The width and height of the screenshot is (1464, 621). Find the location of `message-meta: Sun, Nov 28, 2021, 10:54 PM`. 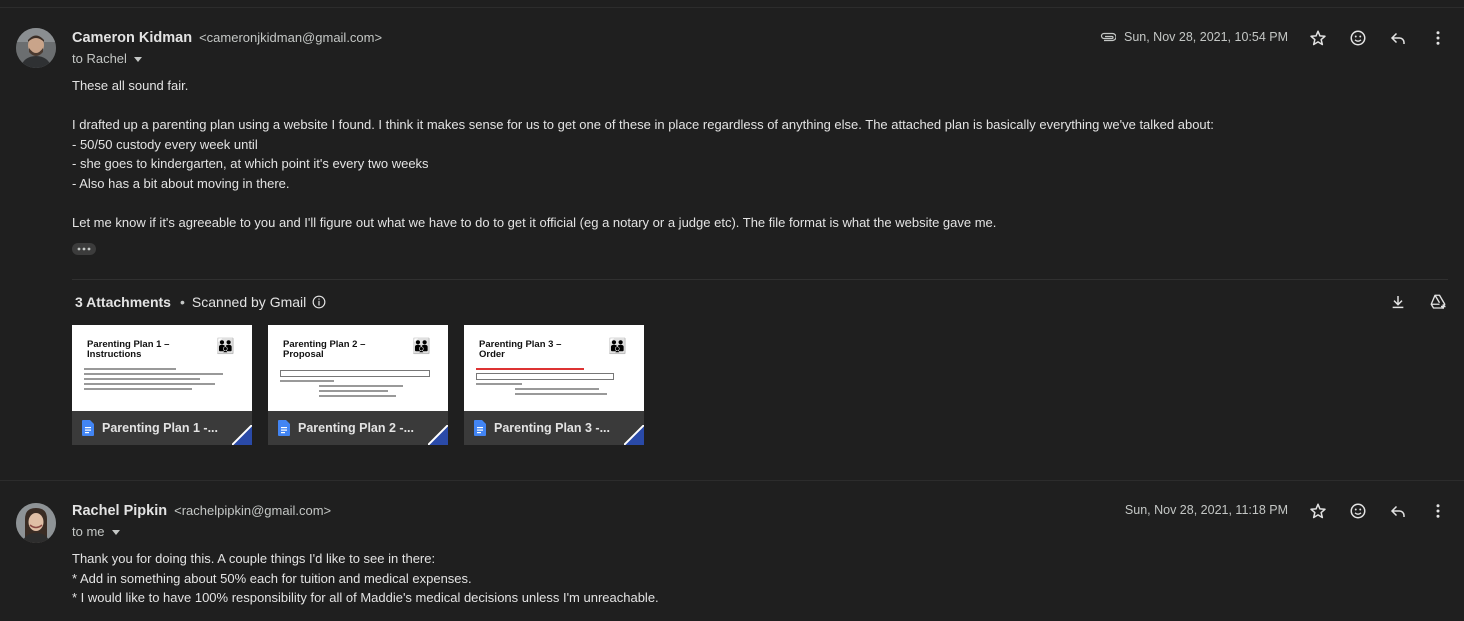

message-meta: Sun, Nov 28, 2021, 10:54 PM is located at coordinates (1194, 37).